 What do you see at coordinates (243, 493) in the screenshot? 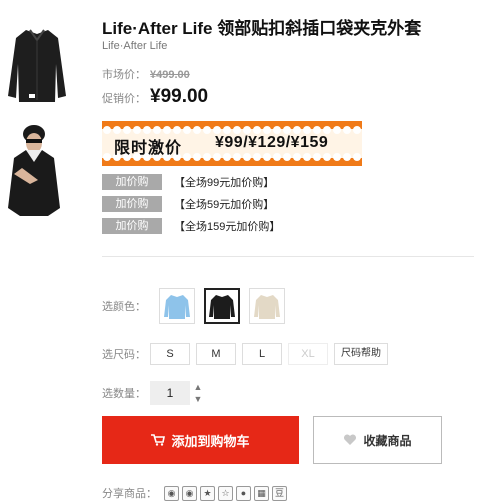
I see `qq-icon: ●` at bounding box center [243, 493].